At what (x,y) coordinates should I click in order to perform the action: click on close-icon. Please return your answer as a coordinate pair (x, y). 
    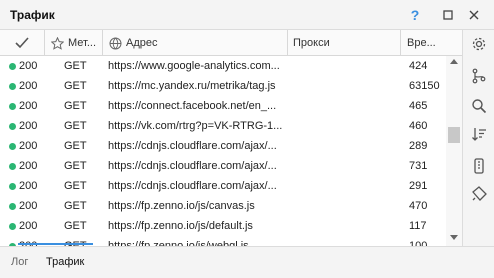
    Looking at the image, I should click on (474, 15).